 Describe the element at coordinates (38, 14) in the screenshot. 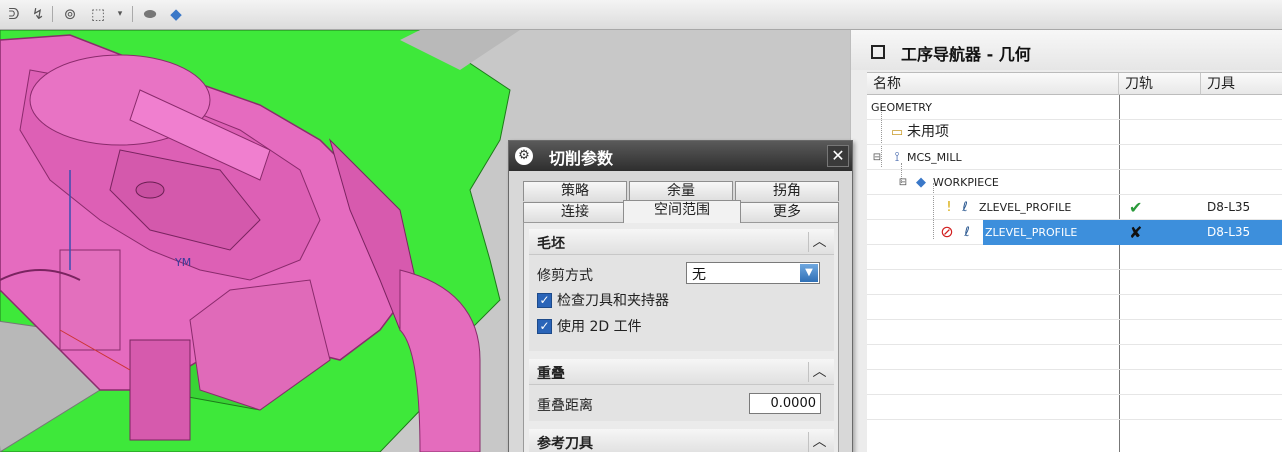

I see `sweep-icon: ↯` at that location.